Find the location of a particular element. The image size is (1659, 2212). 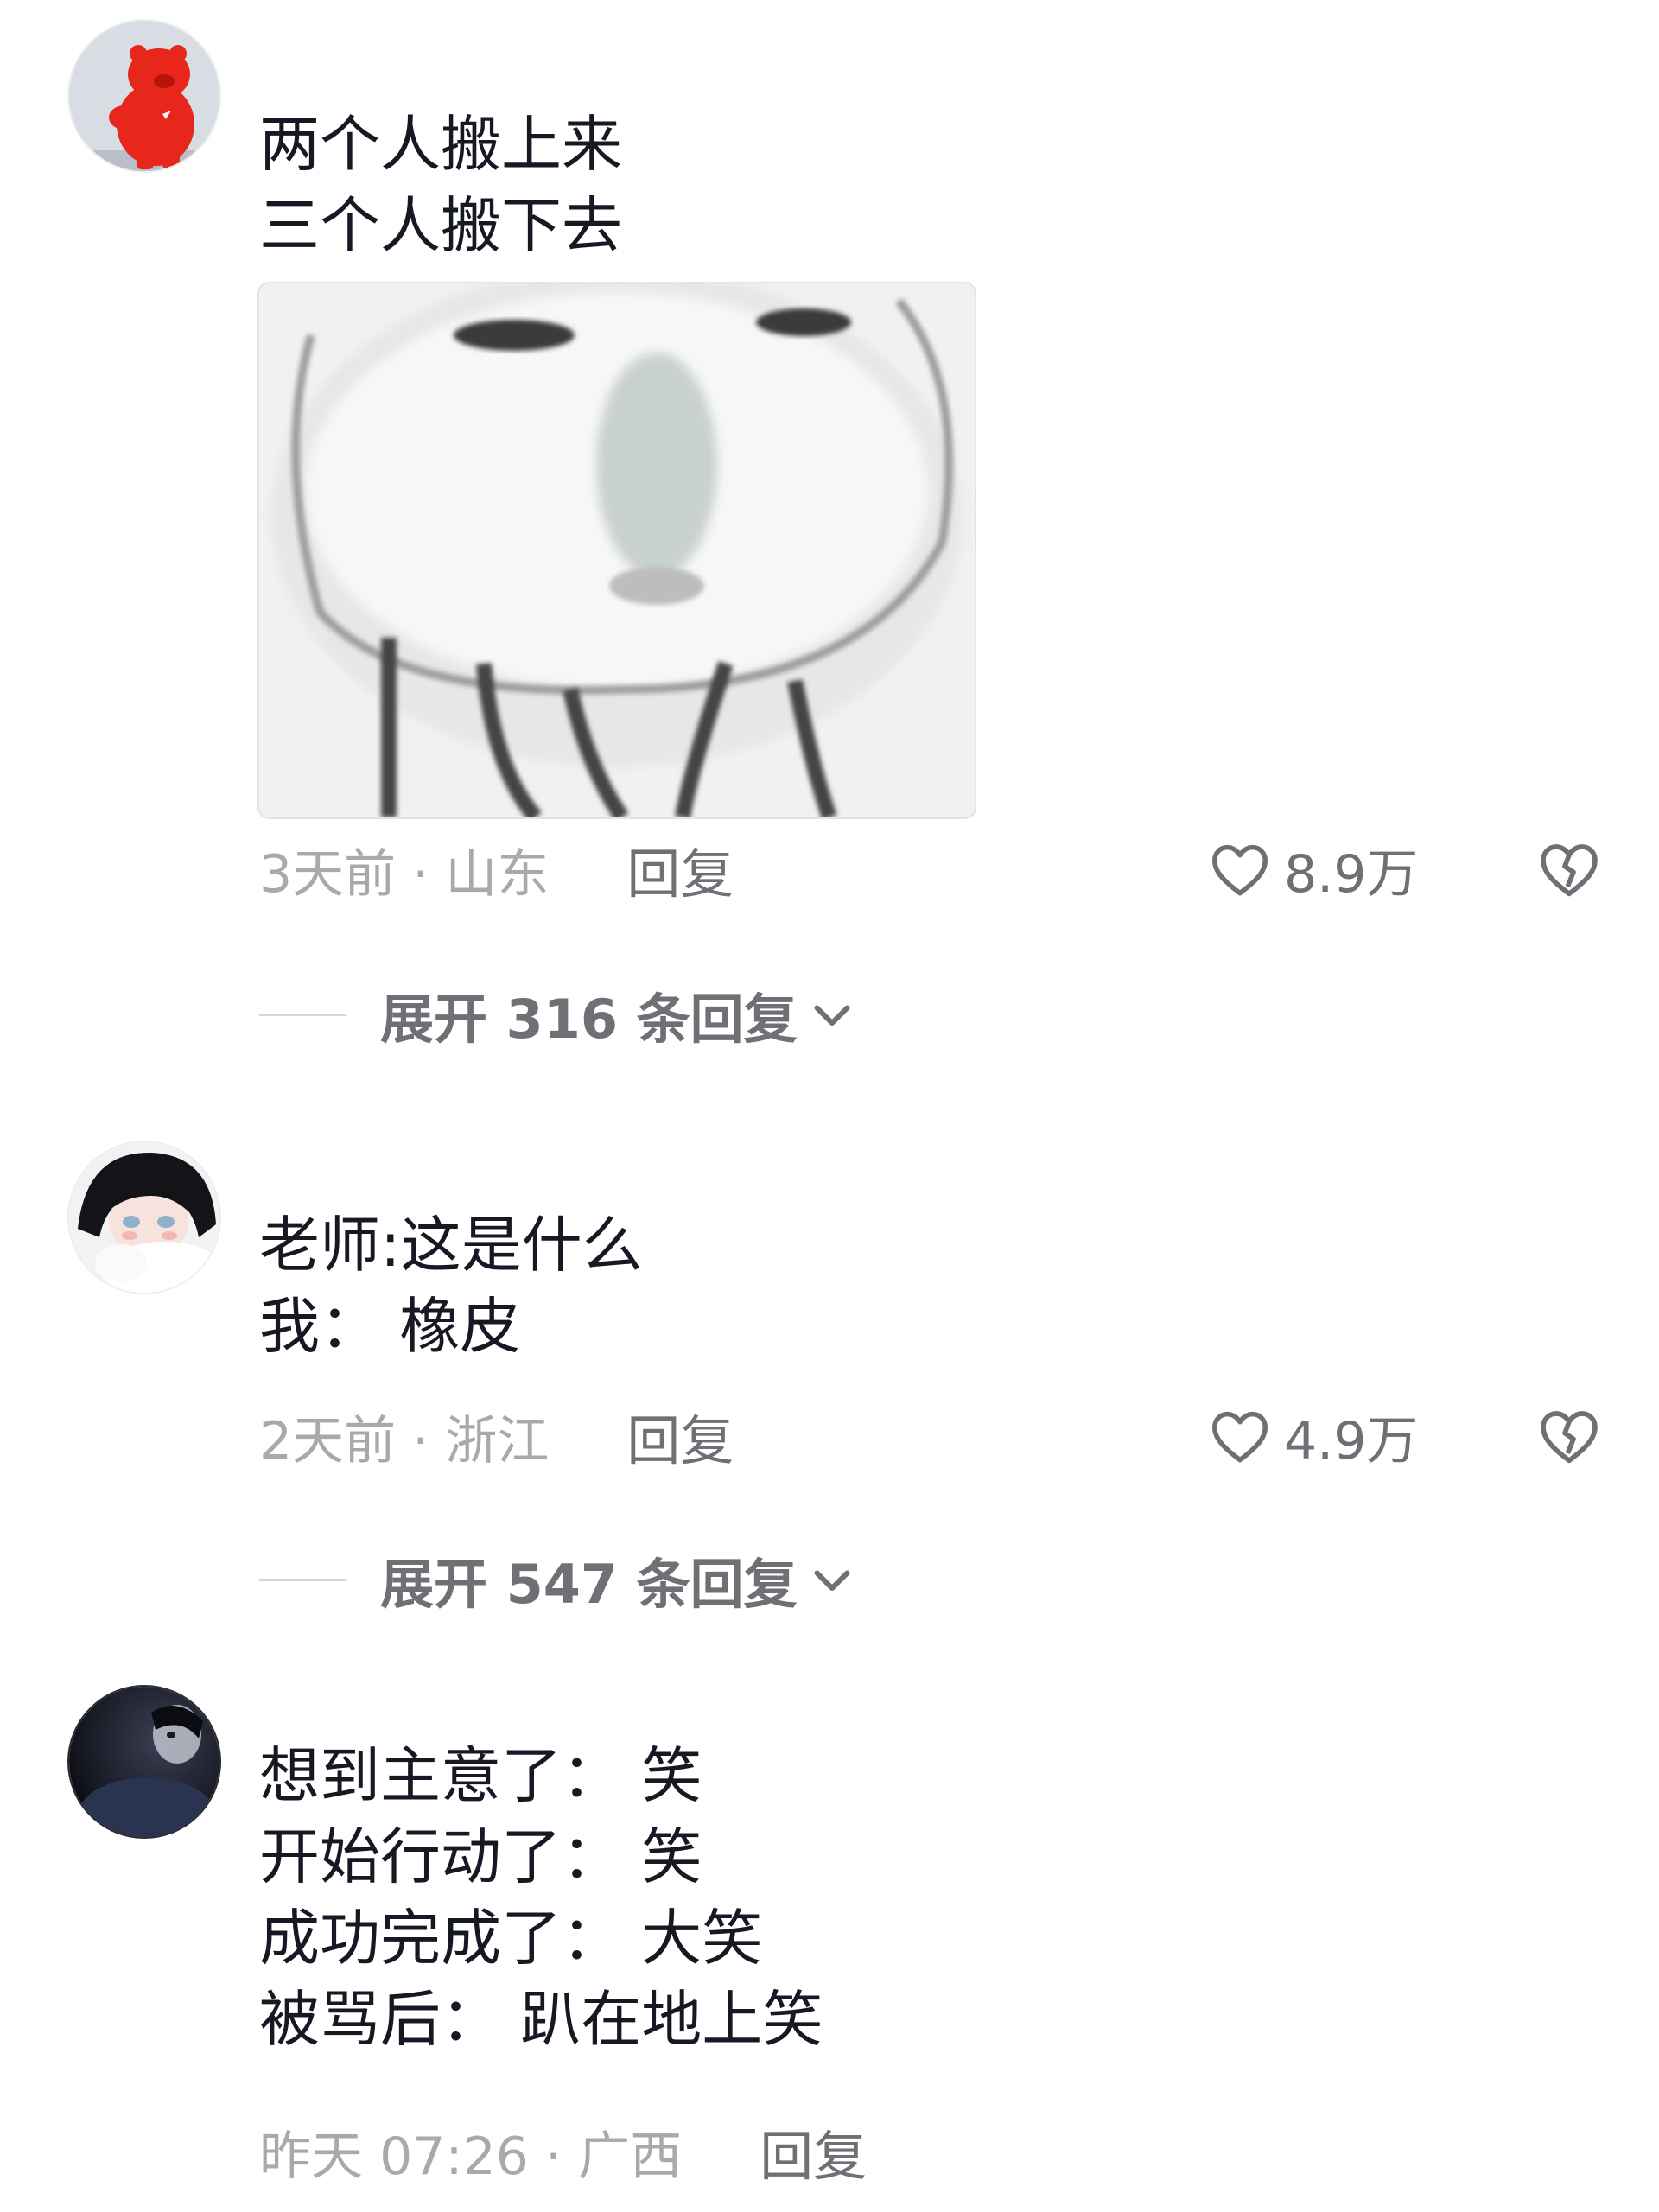

like-button: 4.9万 is located at coordinates (1312, 1436).